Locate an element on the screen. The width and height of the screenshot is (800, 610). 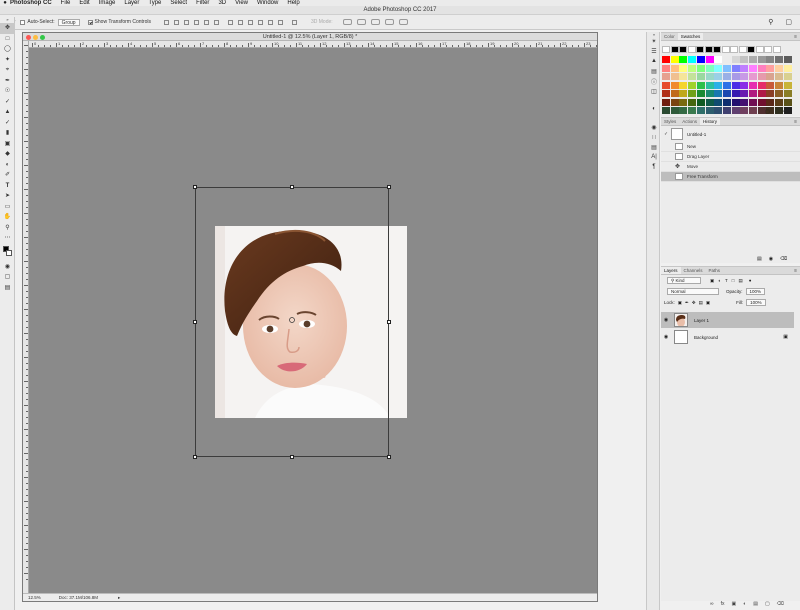
filter-adjustment-icon: ◐ is located at coordinates (719, 280).